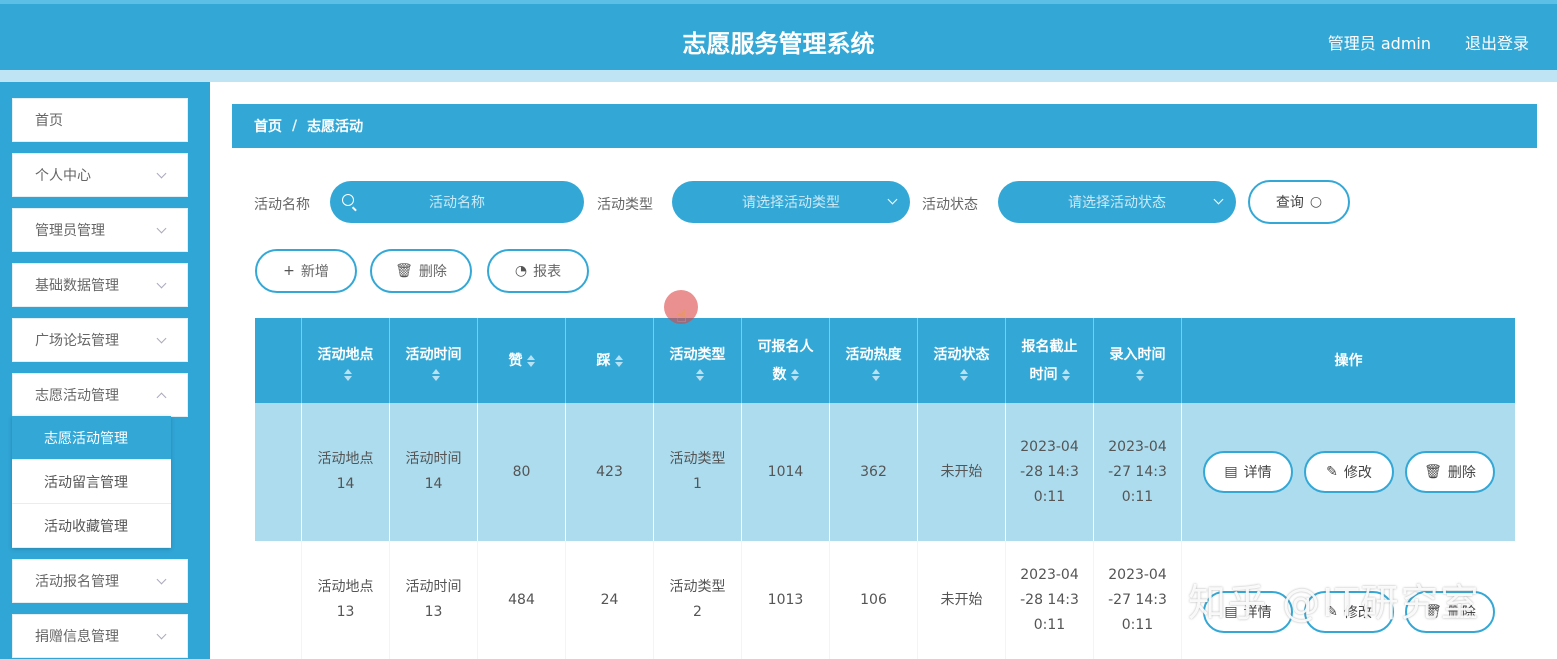  I want to click on delete-button-label: 删除, so click(432, 272).